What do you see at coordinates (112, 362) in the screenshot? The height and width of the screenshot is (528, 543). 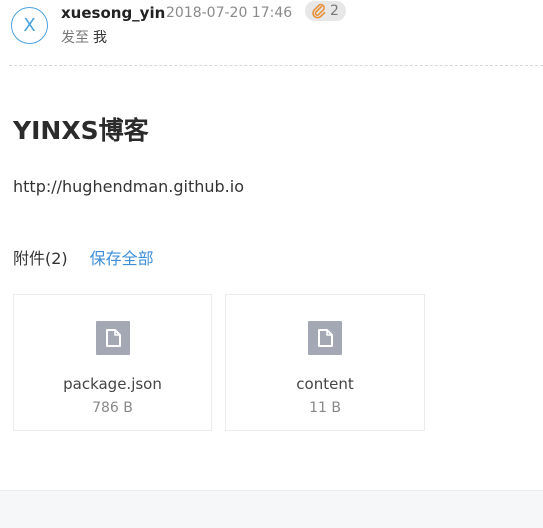 I see `attachment-card: package.json 786 B` at bounding box center [112, 362].